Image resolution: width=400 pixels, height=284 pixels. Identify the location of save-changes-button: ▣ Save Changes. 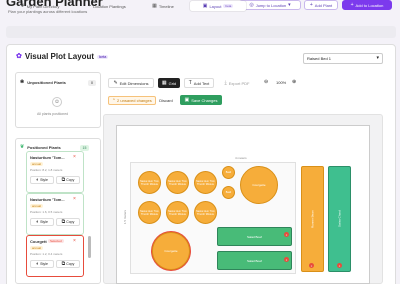
(201, 100).